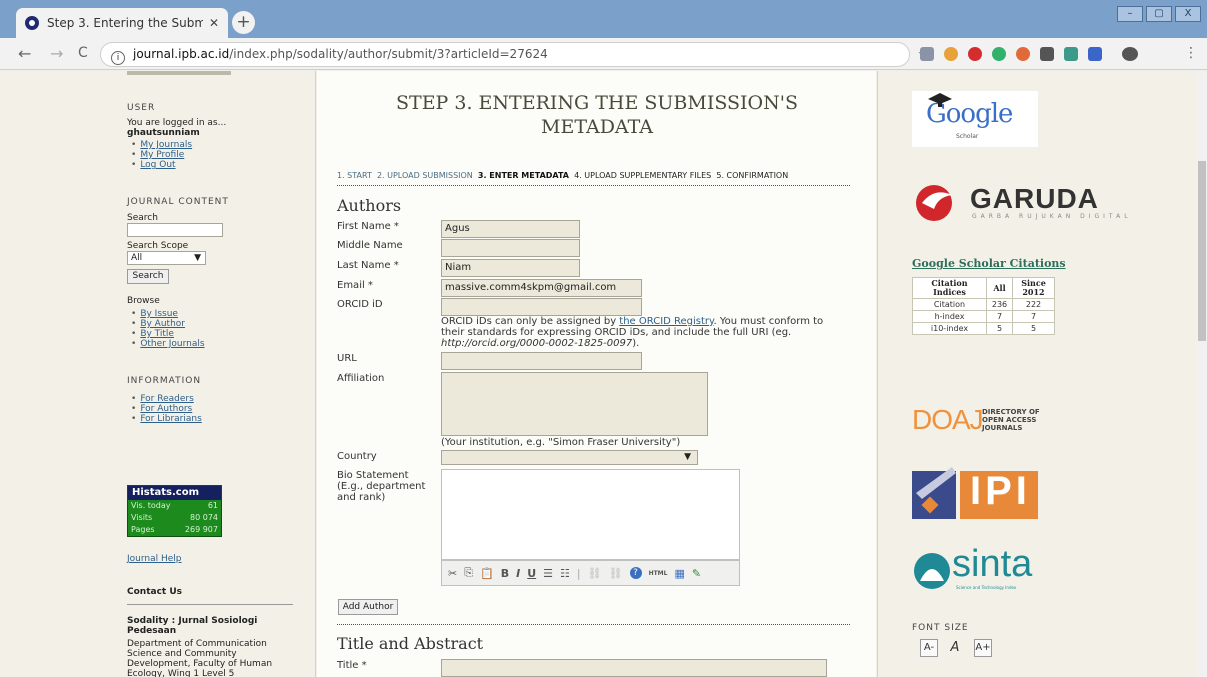 The width and height of the screenshot is (1207, 677). Describe the element at coordinates (510, 248) in the screenshot. I see `middle-name-field` at that location.